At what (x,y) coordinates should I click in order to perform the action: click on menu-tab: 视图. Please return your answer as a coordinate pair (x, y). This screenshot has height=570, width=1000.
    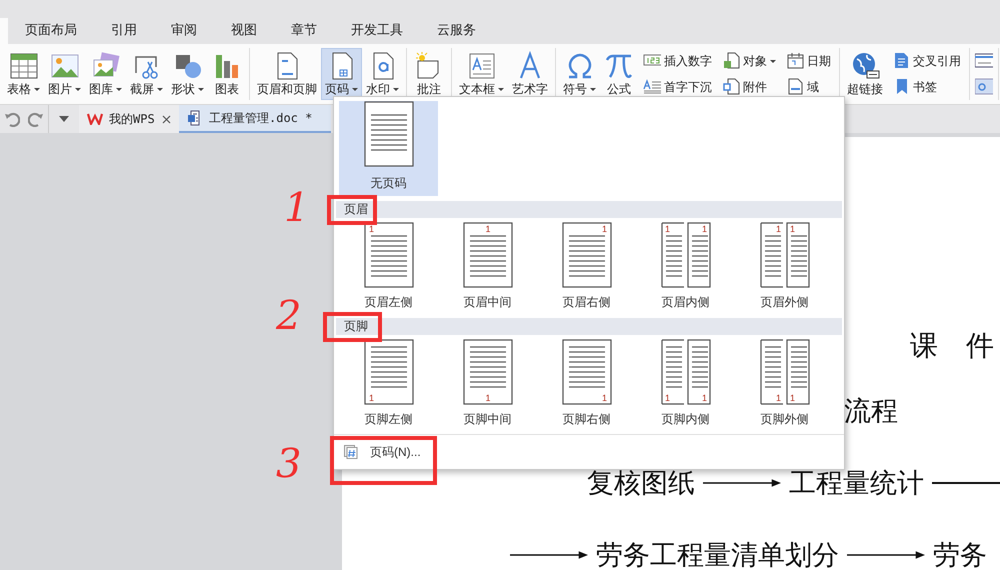
    Looking at the image, I should click on (244, 31).